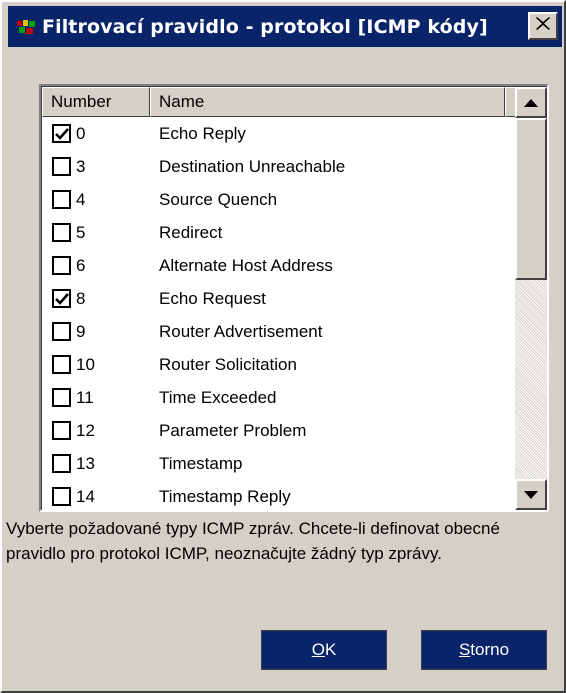  I want to click on item-name: Redirect, so click(191, 232).